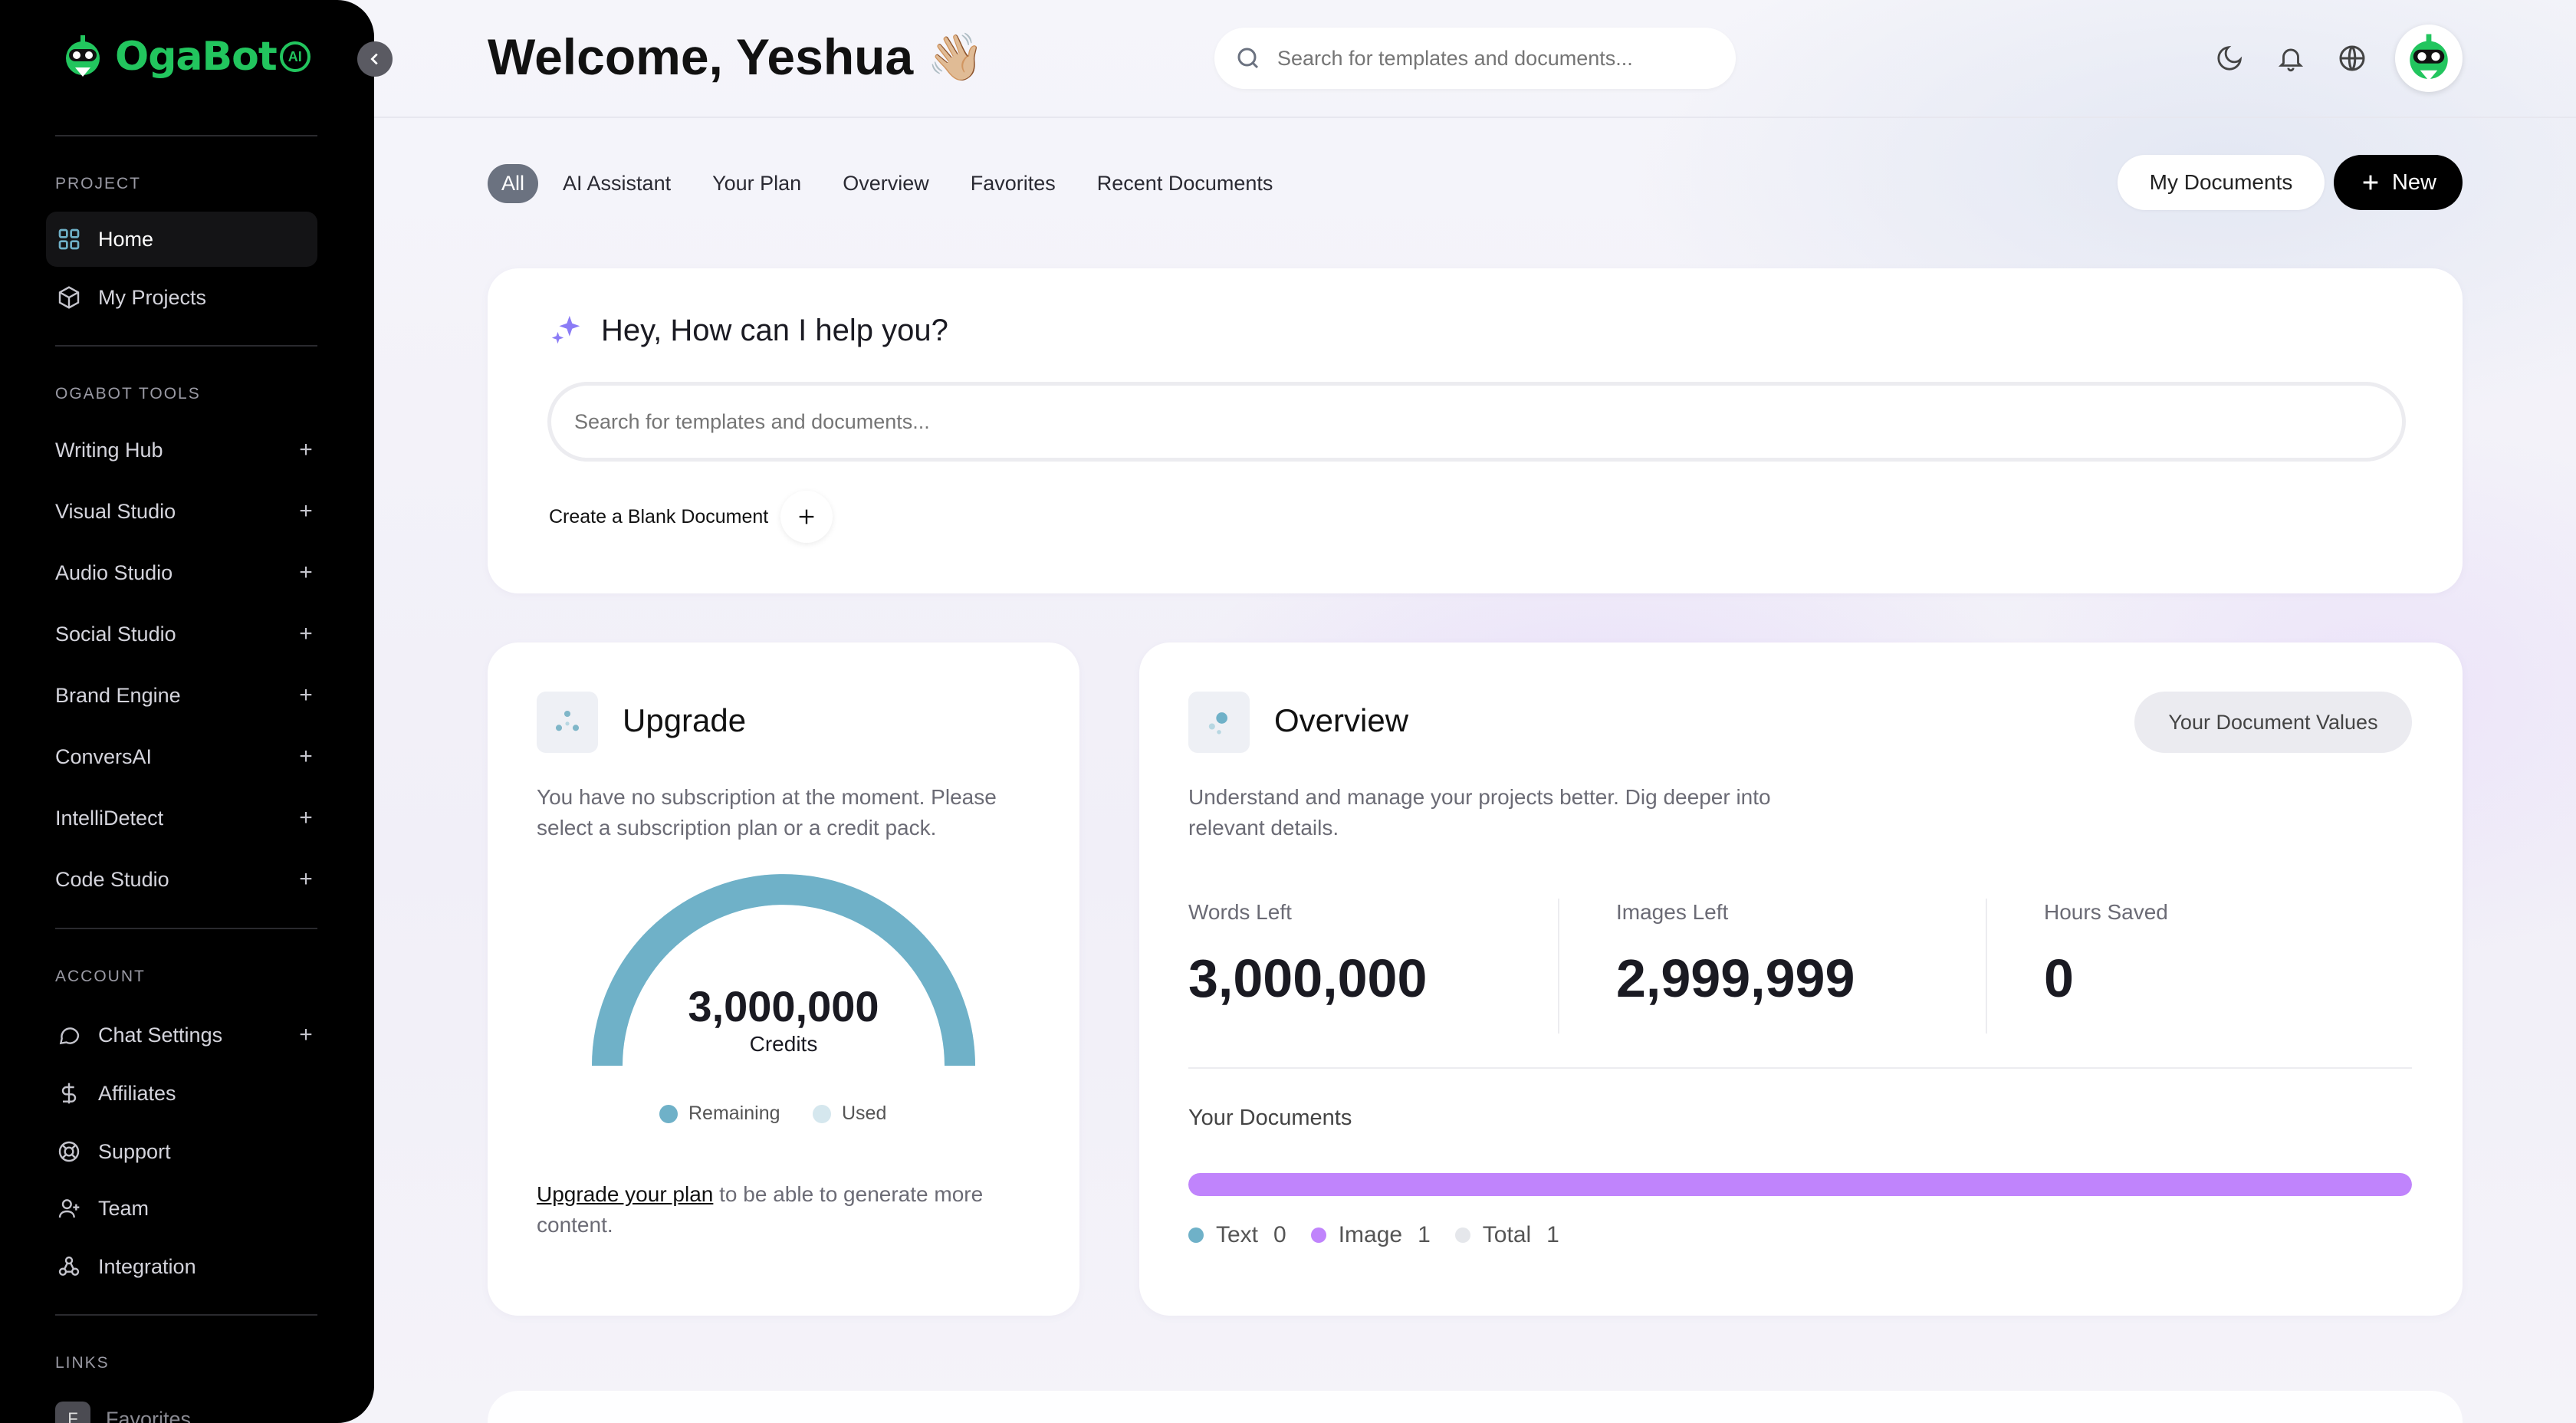 The height and width of the screenshot is (1423, 2576). Describe the element at coordinates (2221, 183) in the screenshot. I see `my-documents-button: My Documents` at that location.